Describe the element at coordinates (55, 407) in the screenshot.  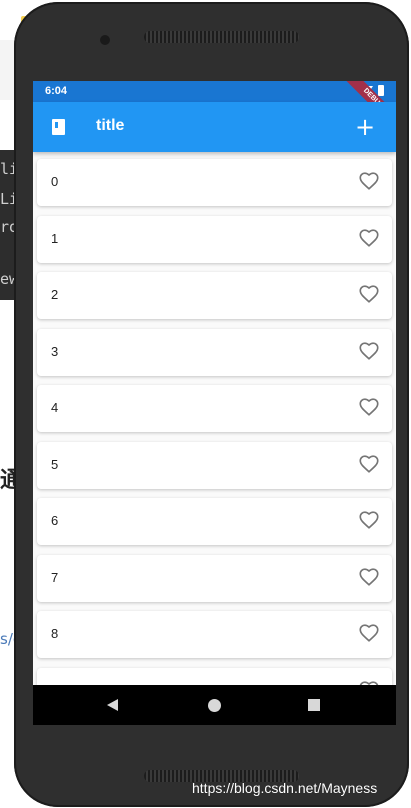
I see `list-item-label: 4` at that location.